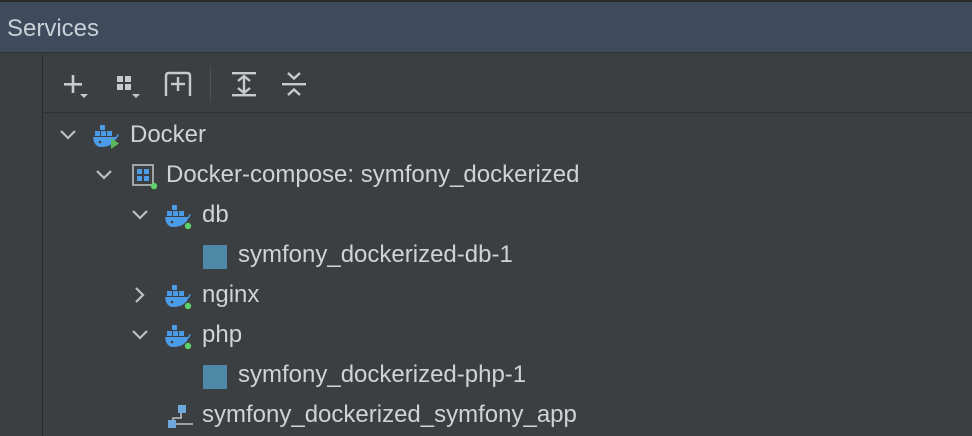 The width and height of the screenshot is (972, 436). I want to click on expand-all-icon, so click(244, 84).